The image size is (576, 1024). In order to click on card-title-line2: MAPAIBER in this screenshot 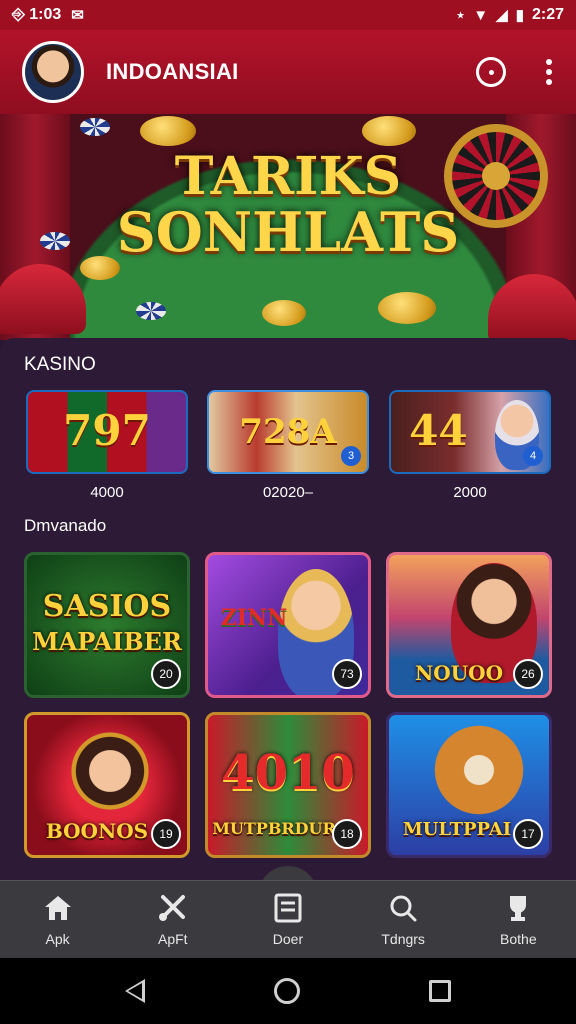, I will do `click(107, 641)`.